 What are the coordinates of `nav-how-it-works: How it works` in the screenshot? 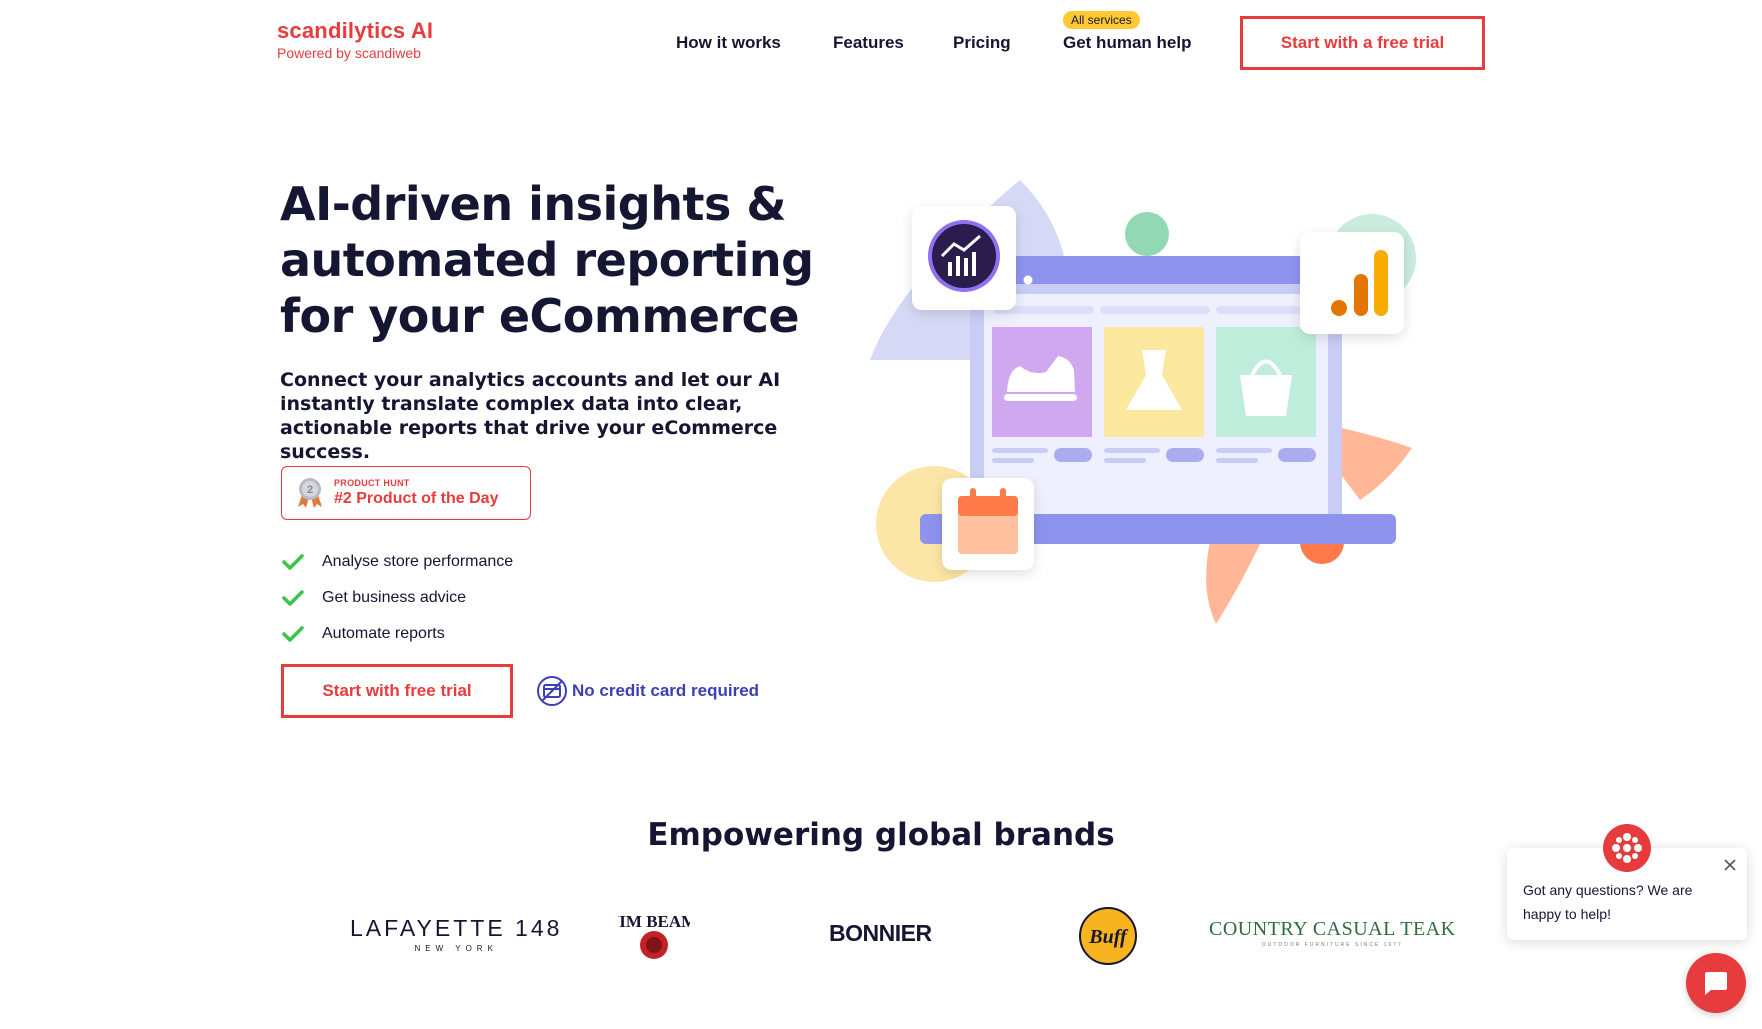 It's located at (728, 43).